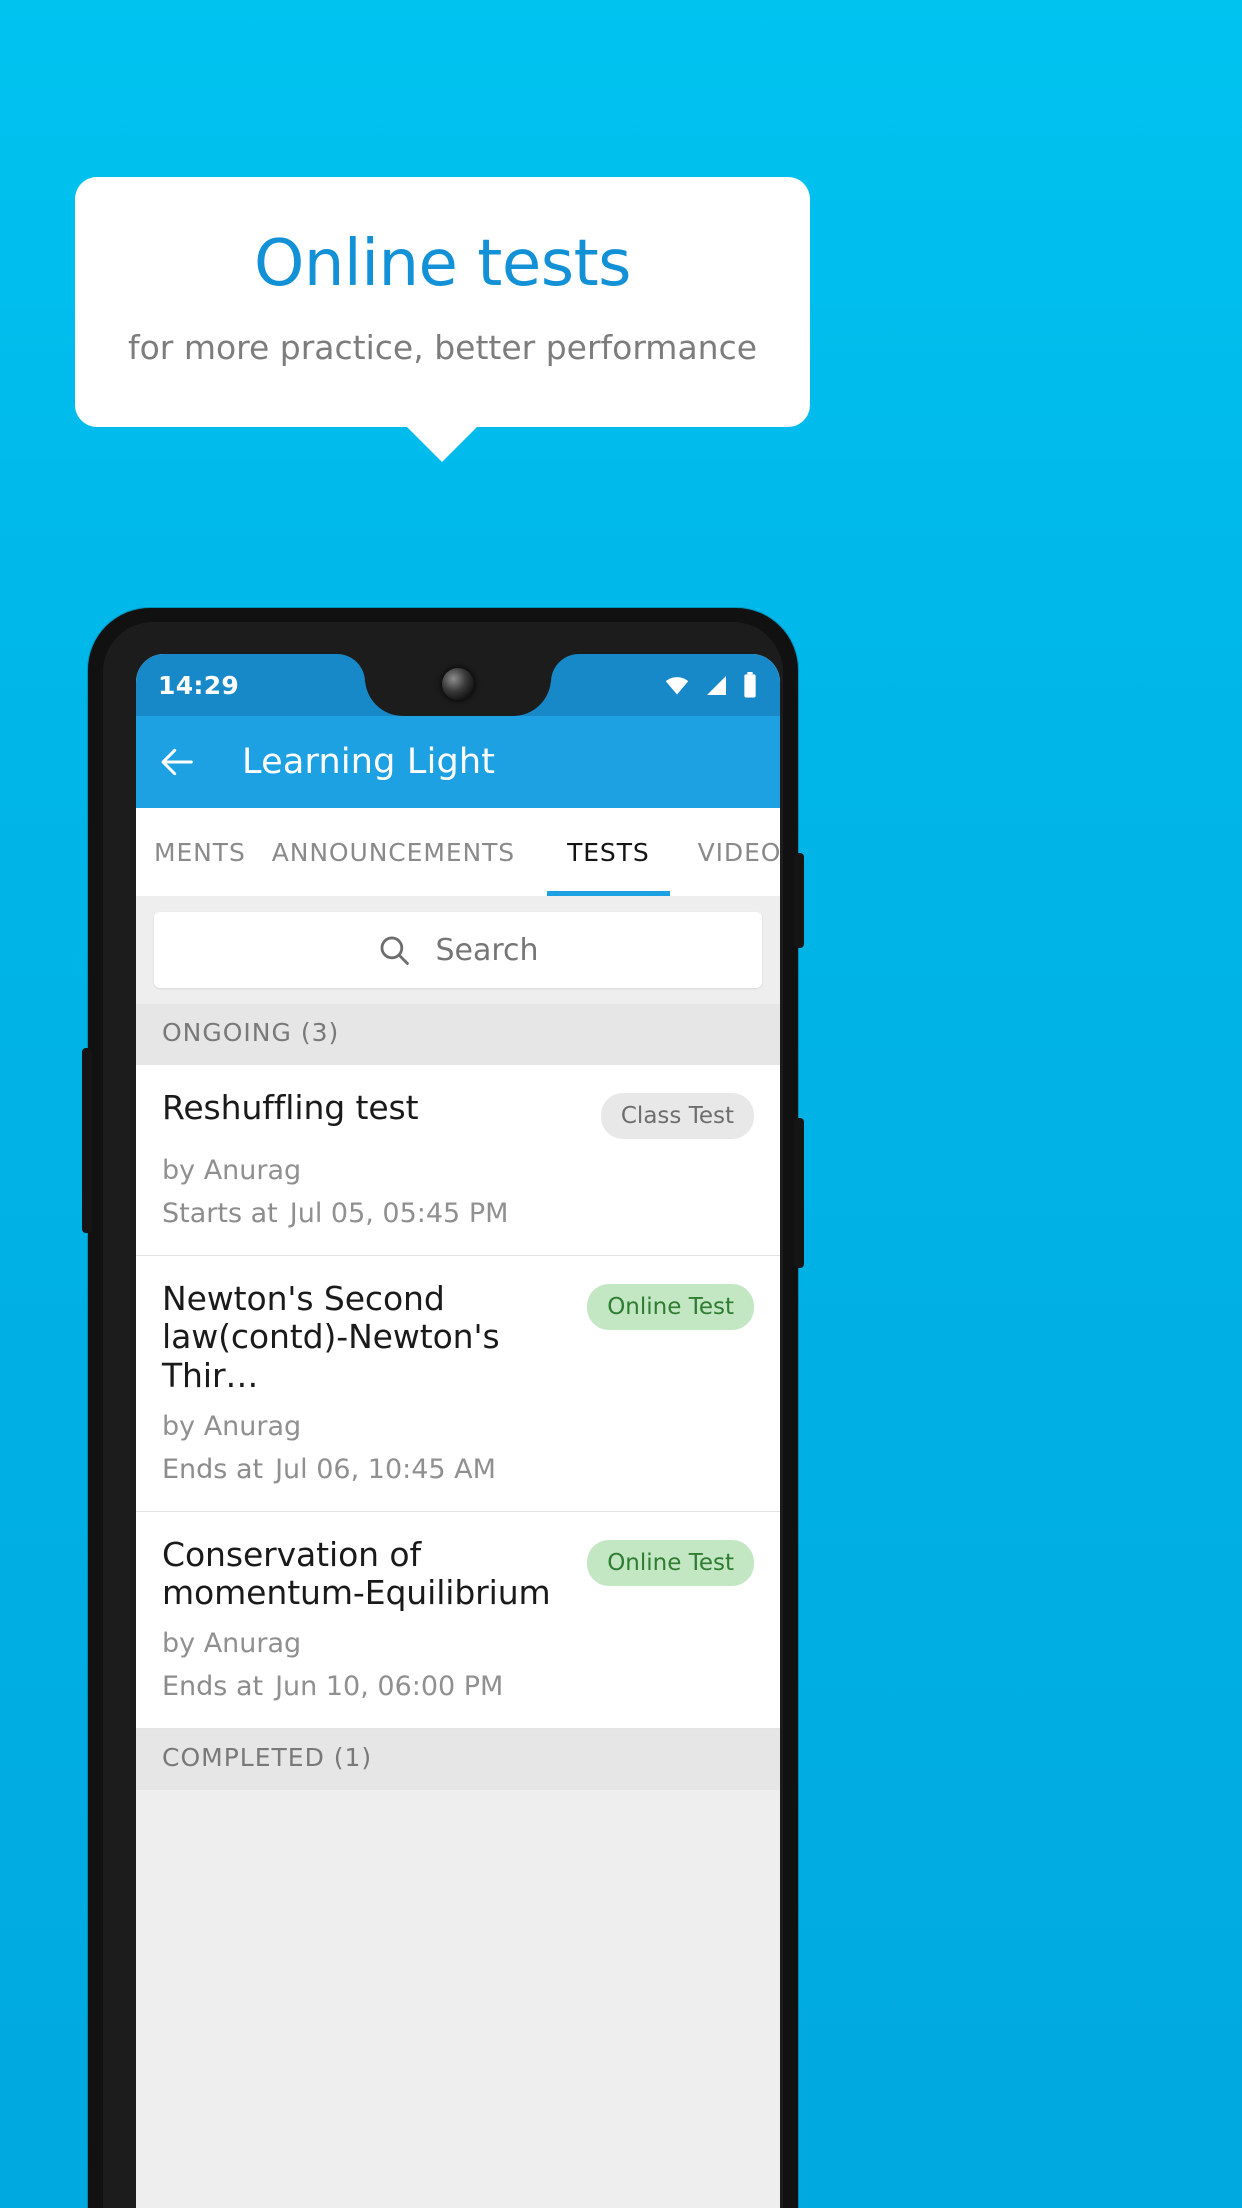  I want to click on phone-notch, so click(458, 685).